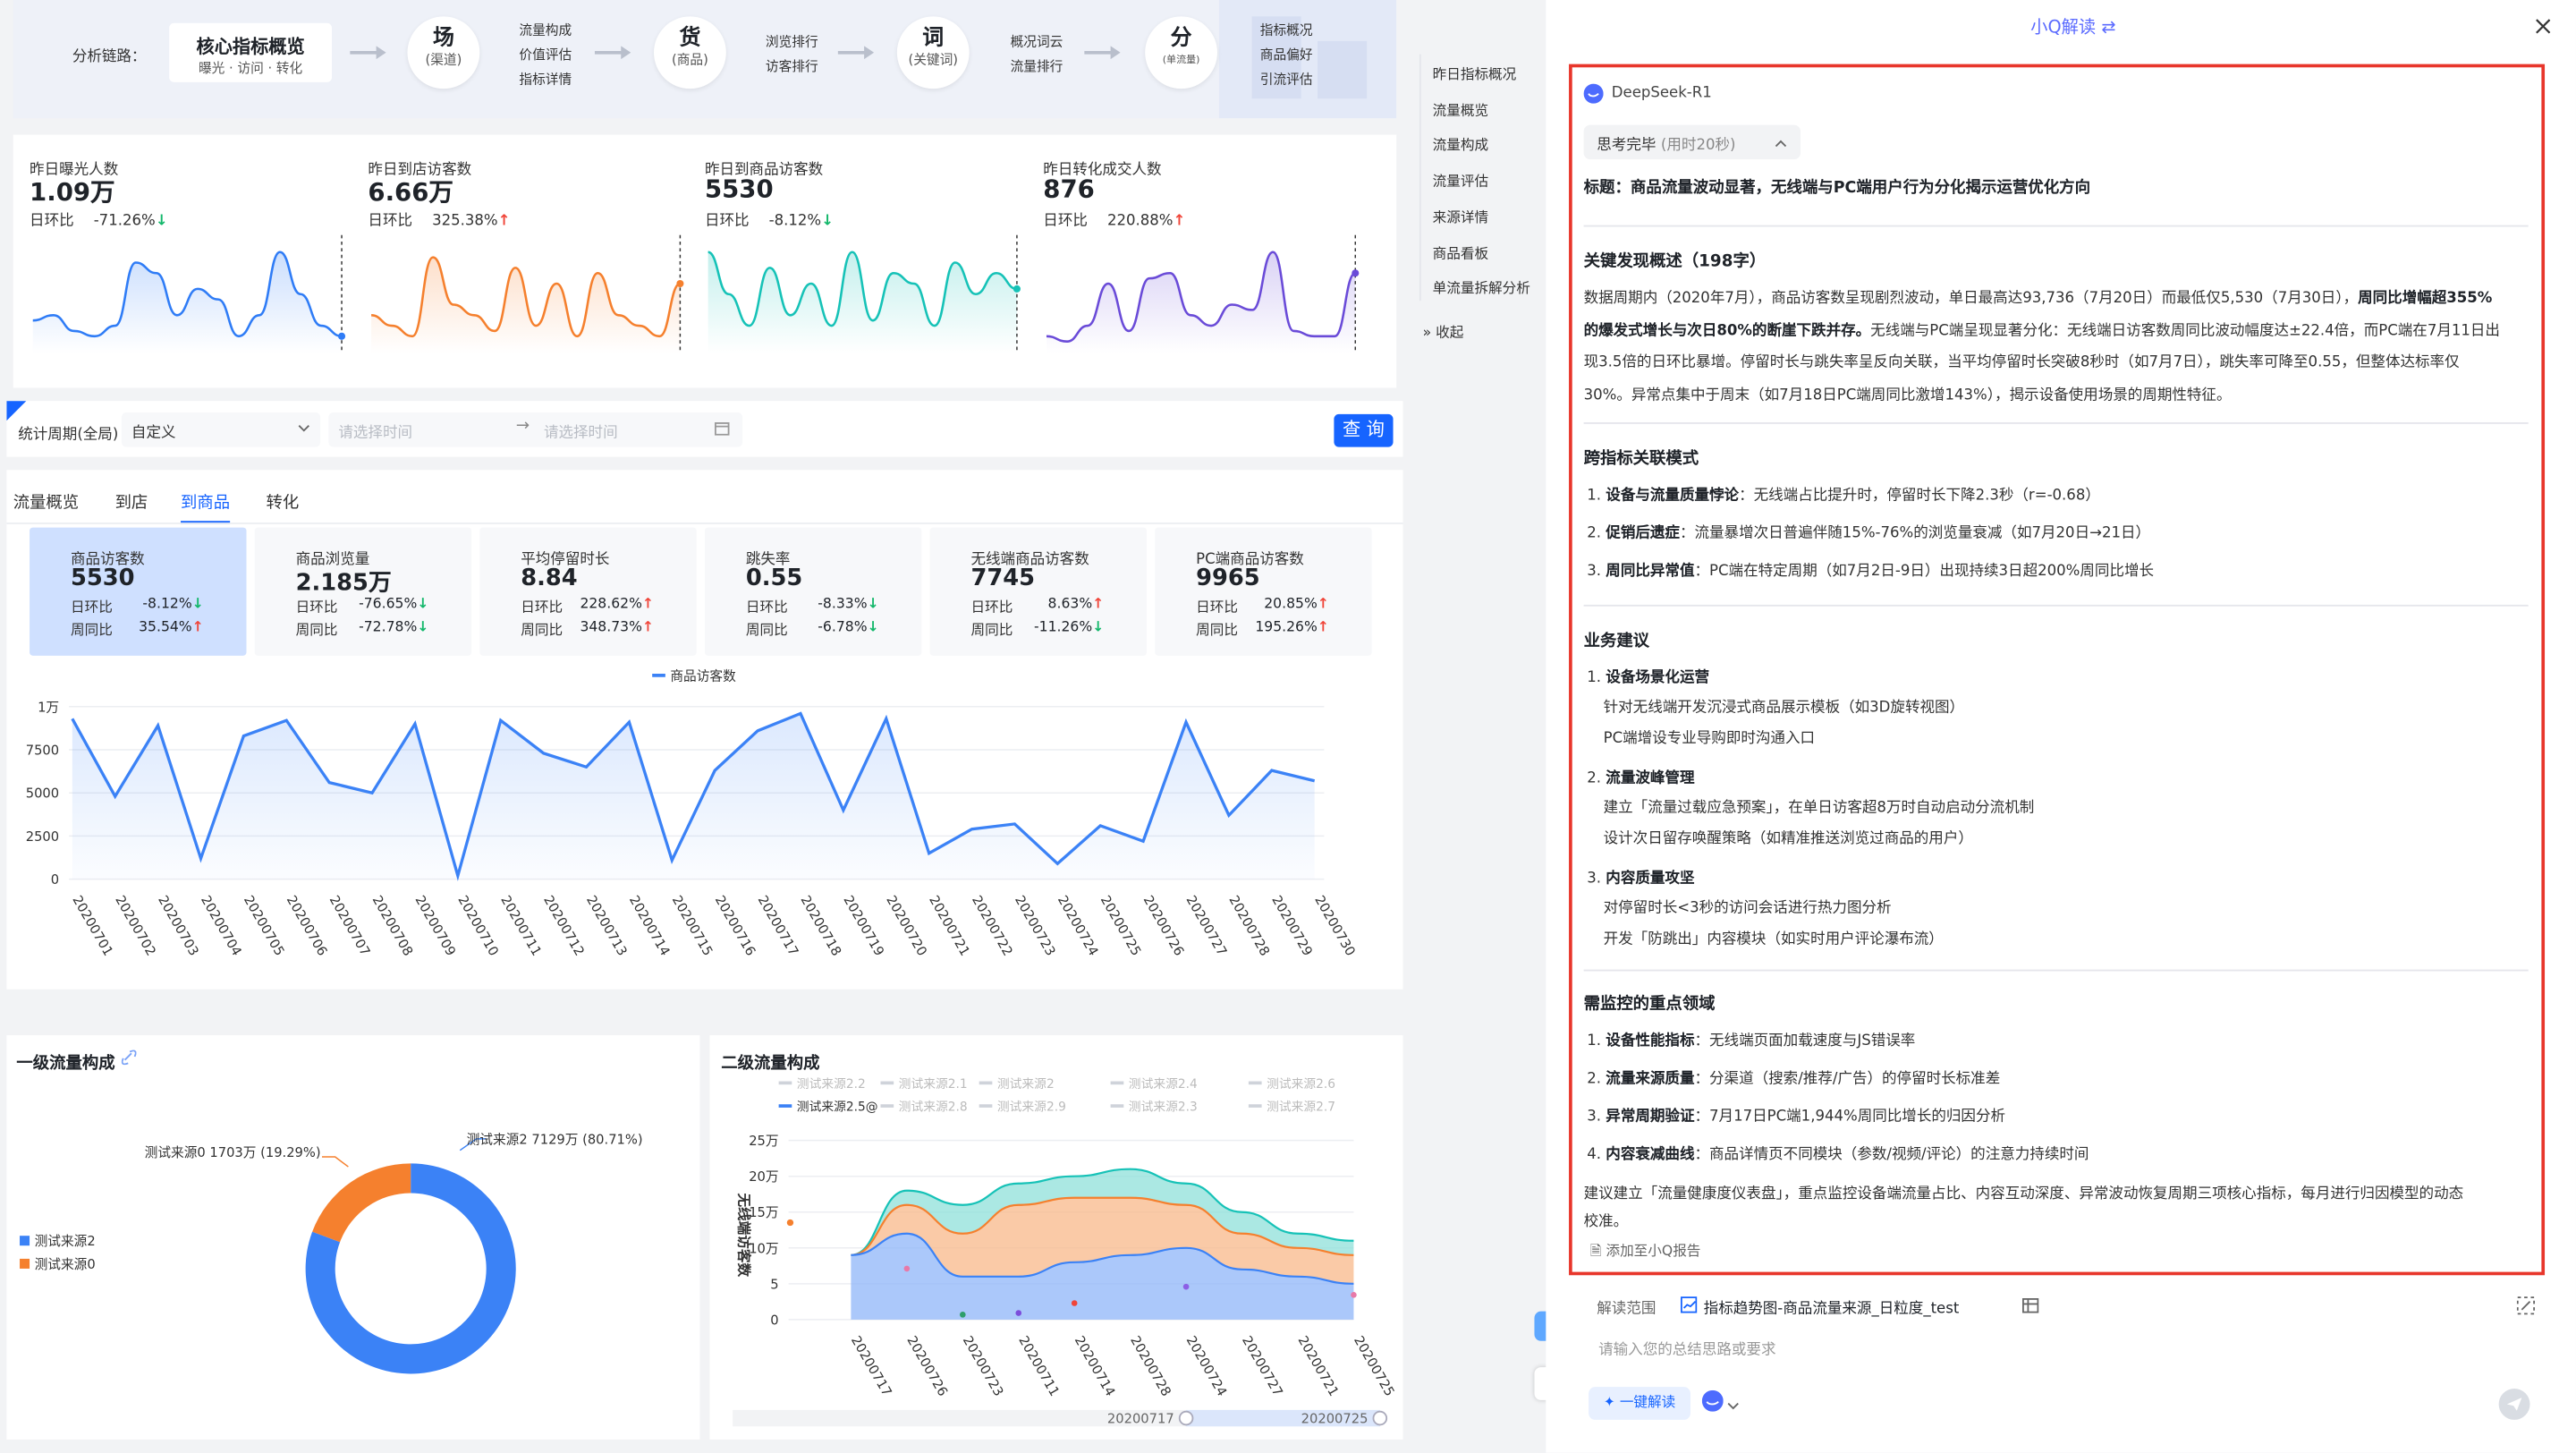 Image resolution: width=2576 pixels, height=1453 pixels. What do you see at coordinates (423, 627) in the screenshot?
I see `arrow-down-icon: ↓` at bounding box center [423, 627].